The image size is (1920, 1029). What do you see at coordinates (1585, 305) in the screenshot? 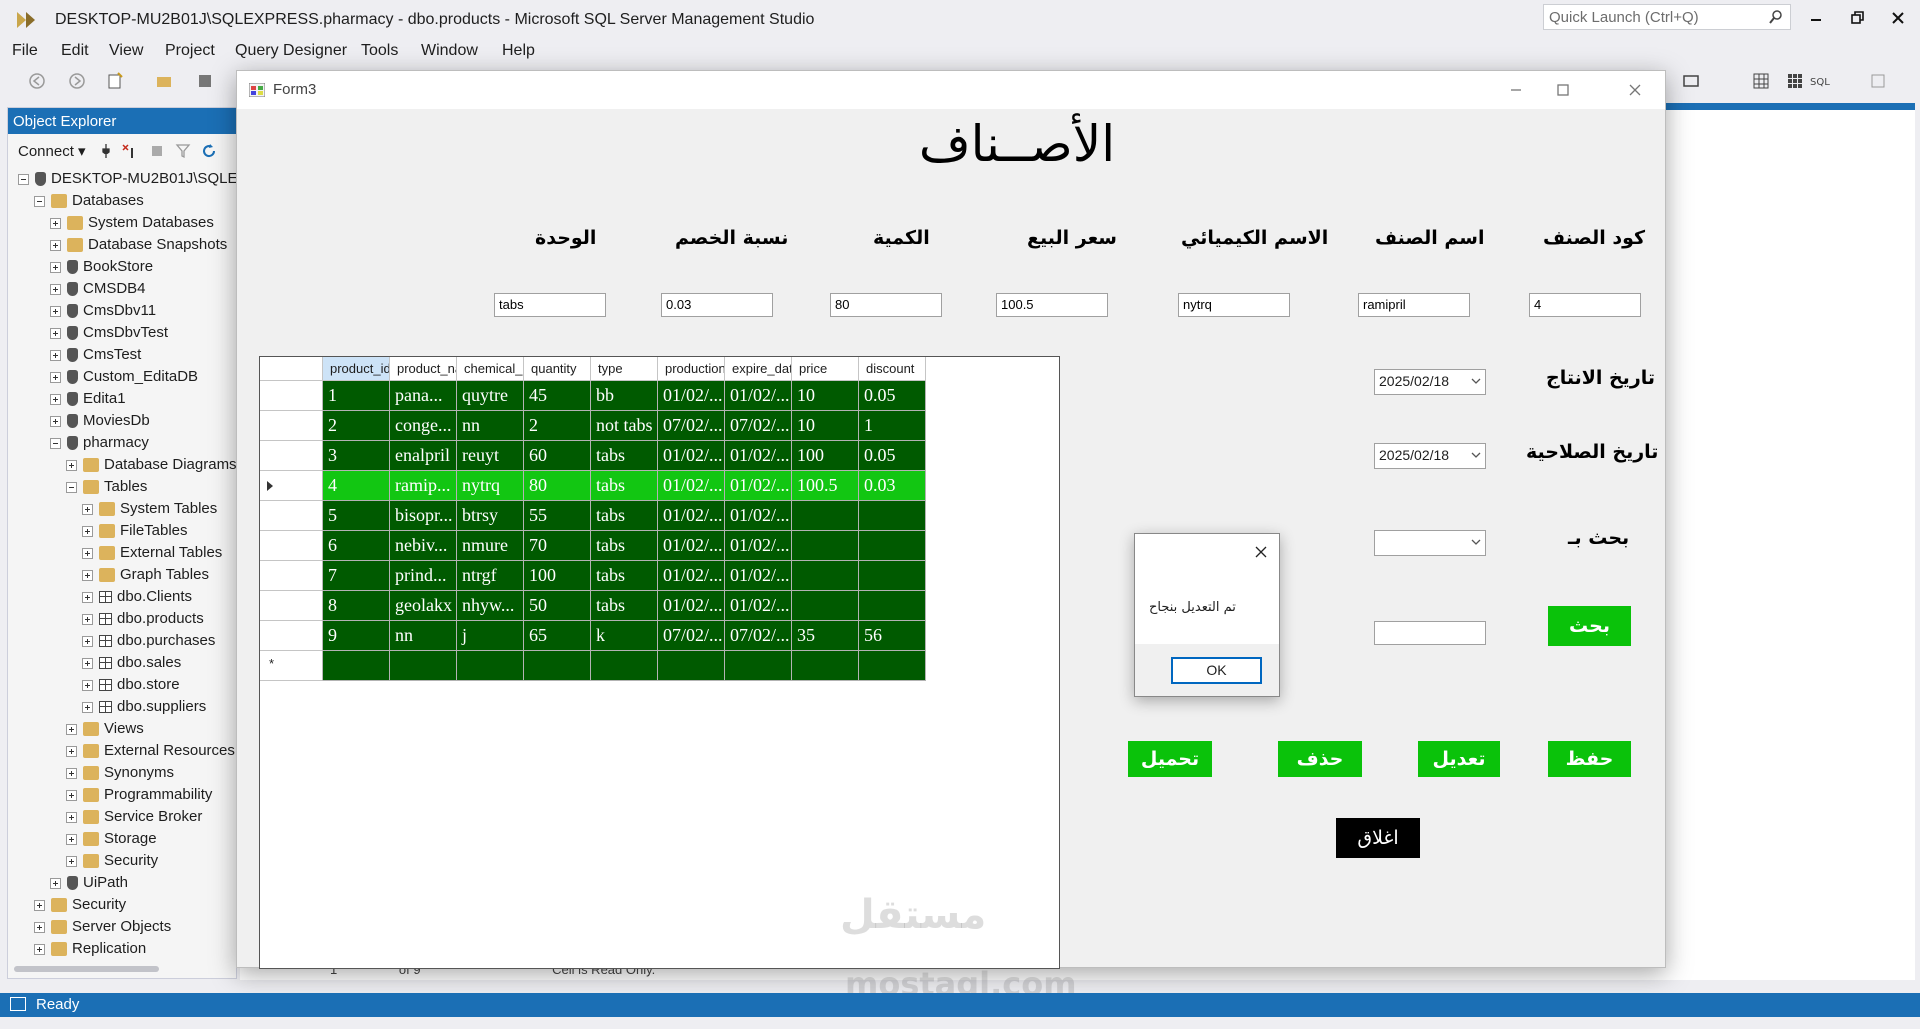
I see `product-code-field: 4` at bounding box center [1585, 305].